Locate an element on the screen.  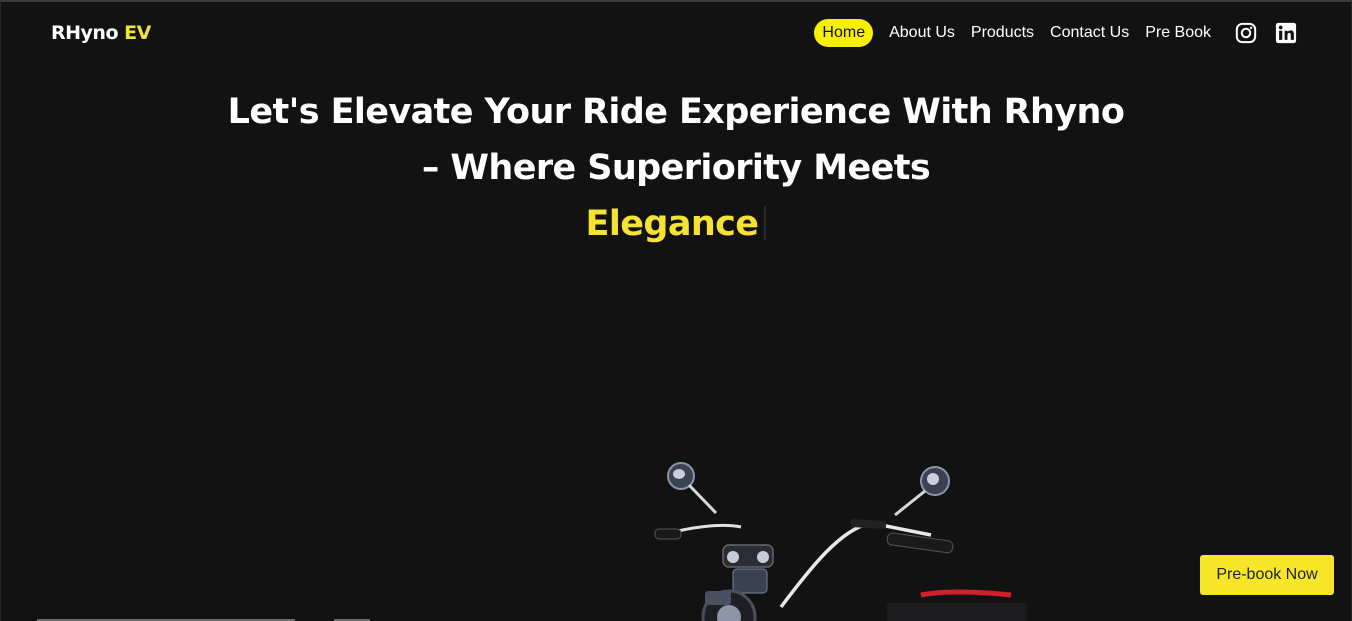
instagram-icon is located at coordinates (1246, 33).